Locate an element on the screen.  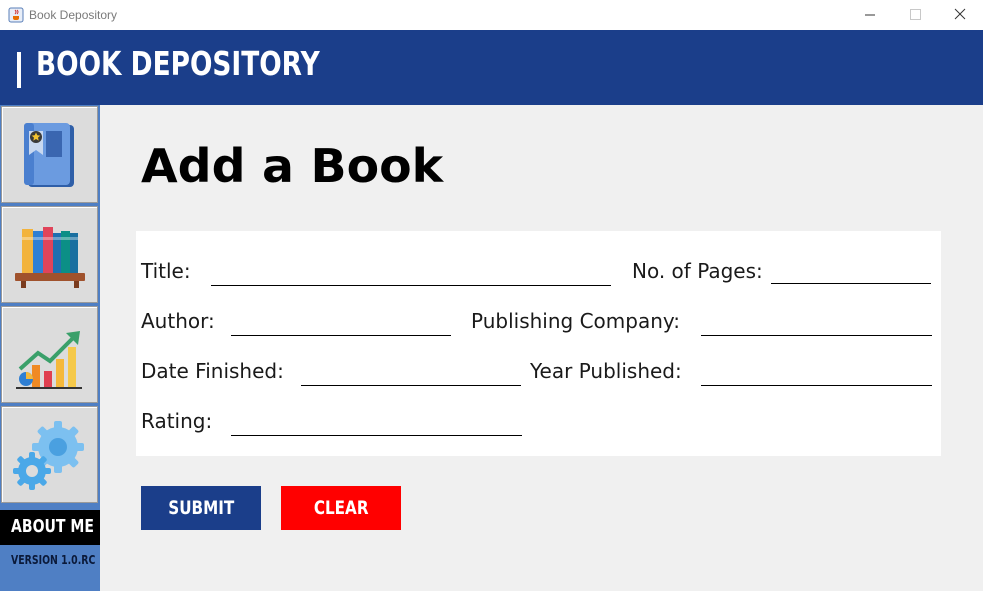
page-title: Add a Book is located at coordinates (292, 166).